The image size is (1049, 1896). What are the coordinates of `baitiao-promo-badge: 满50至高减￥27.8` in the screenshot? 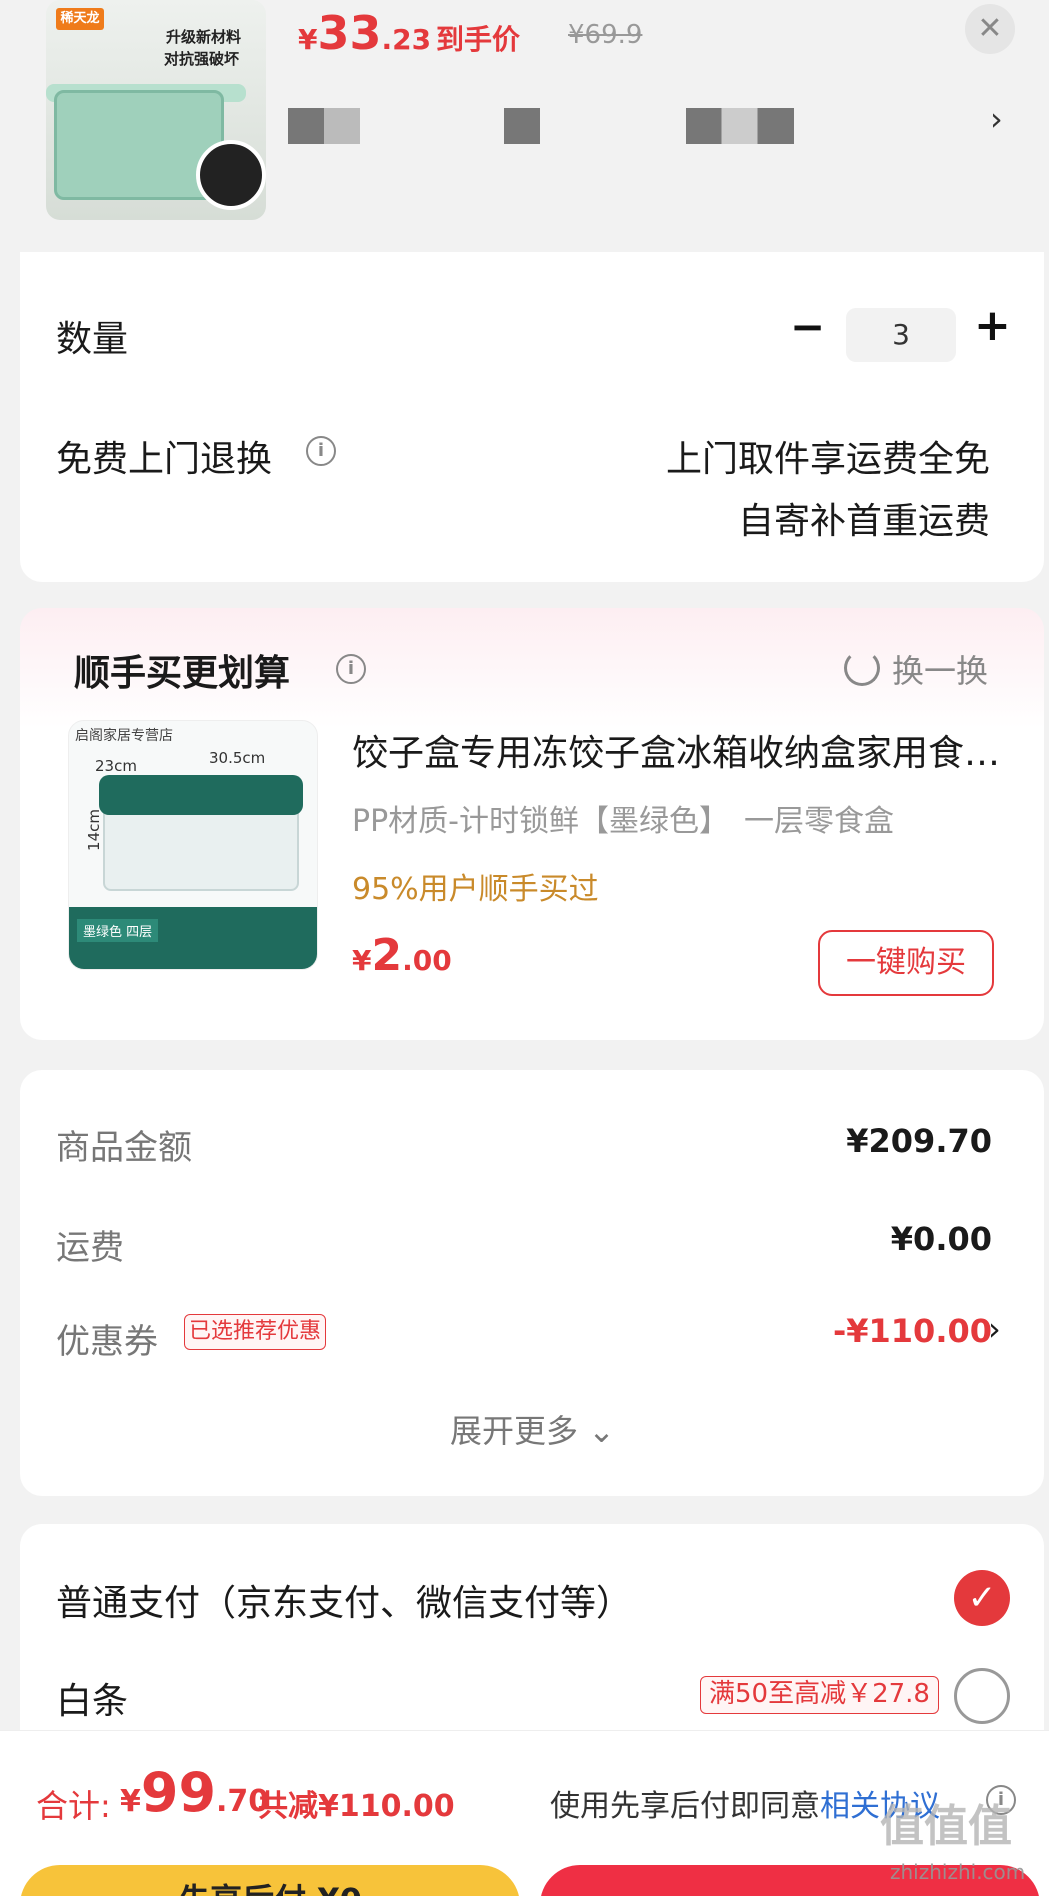 It's located at (819, 1695).